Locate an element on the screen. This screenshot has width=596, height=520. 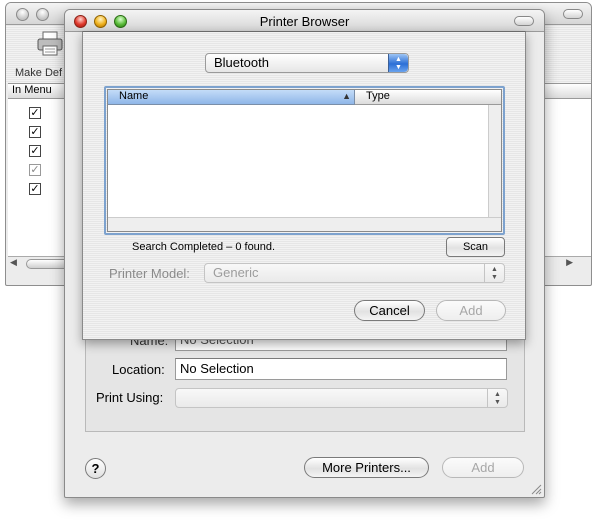
cancel-button: Cancel is located at coordinates (389, 310).